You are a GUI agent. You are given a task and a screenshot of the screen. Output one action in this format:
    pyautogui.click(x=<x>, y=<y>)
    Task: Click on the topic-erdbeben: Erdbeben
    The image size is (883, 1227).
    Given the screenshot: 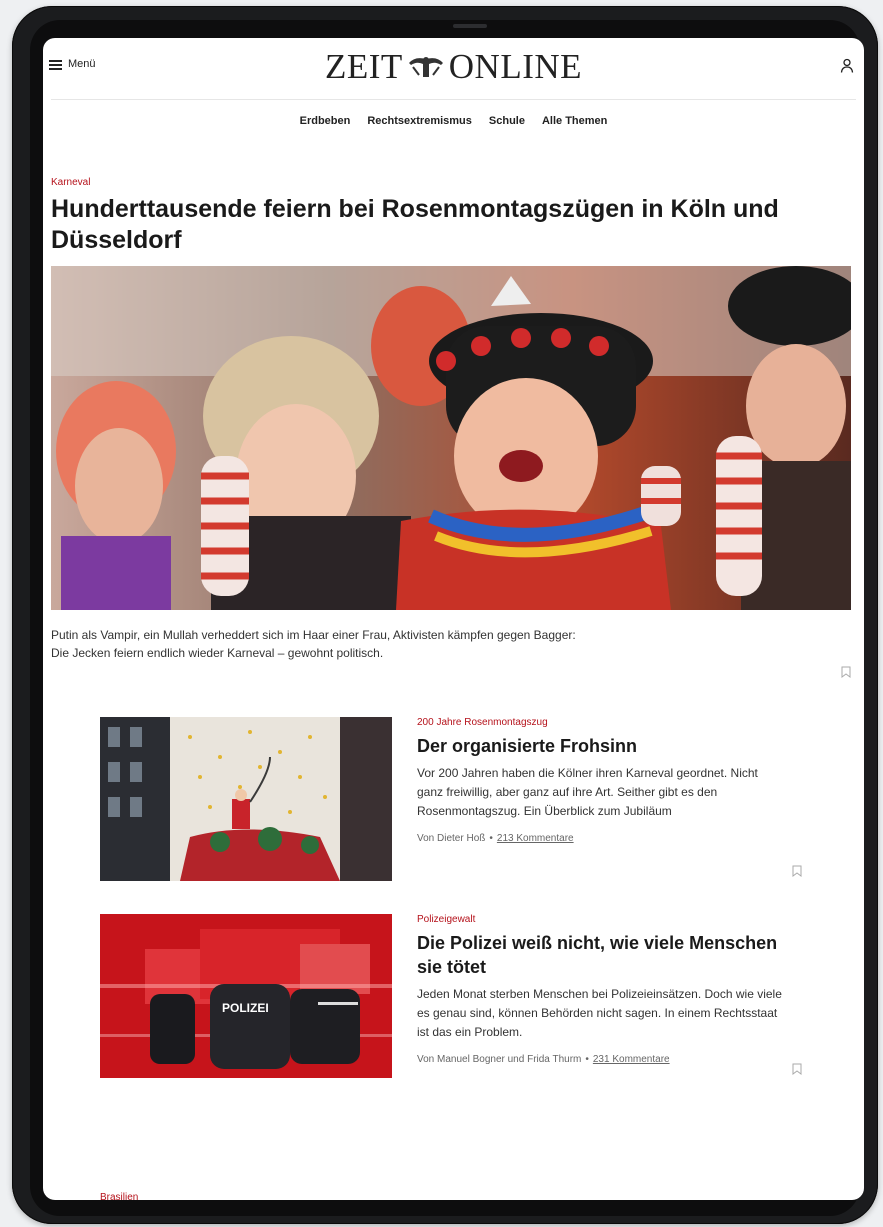 What is the action you would take?
    pyautogui.click(x=325, y=133)
    